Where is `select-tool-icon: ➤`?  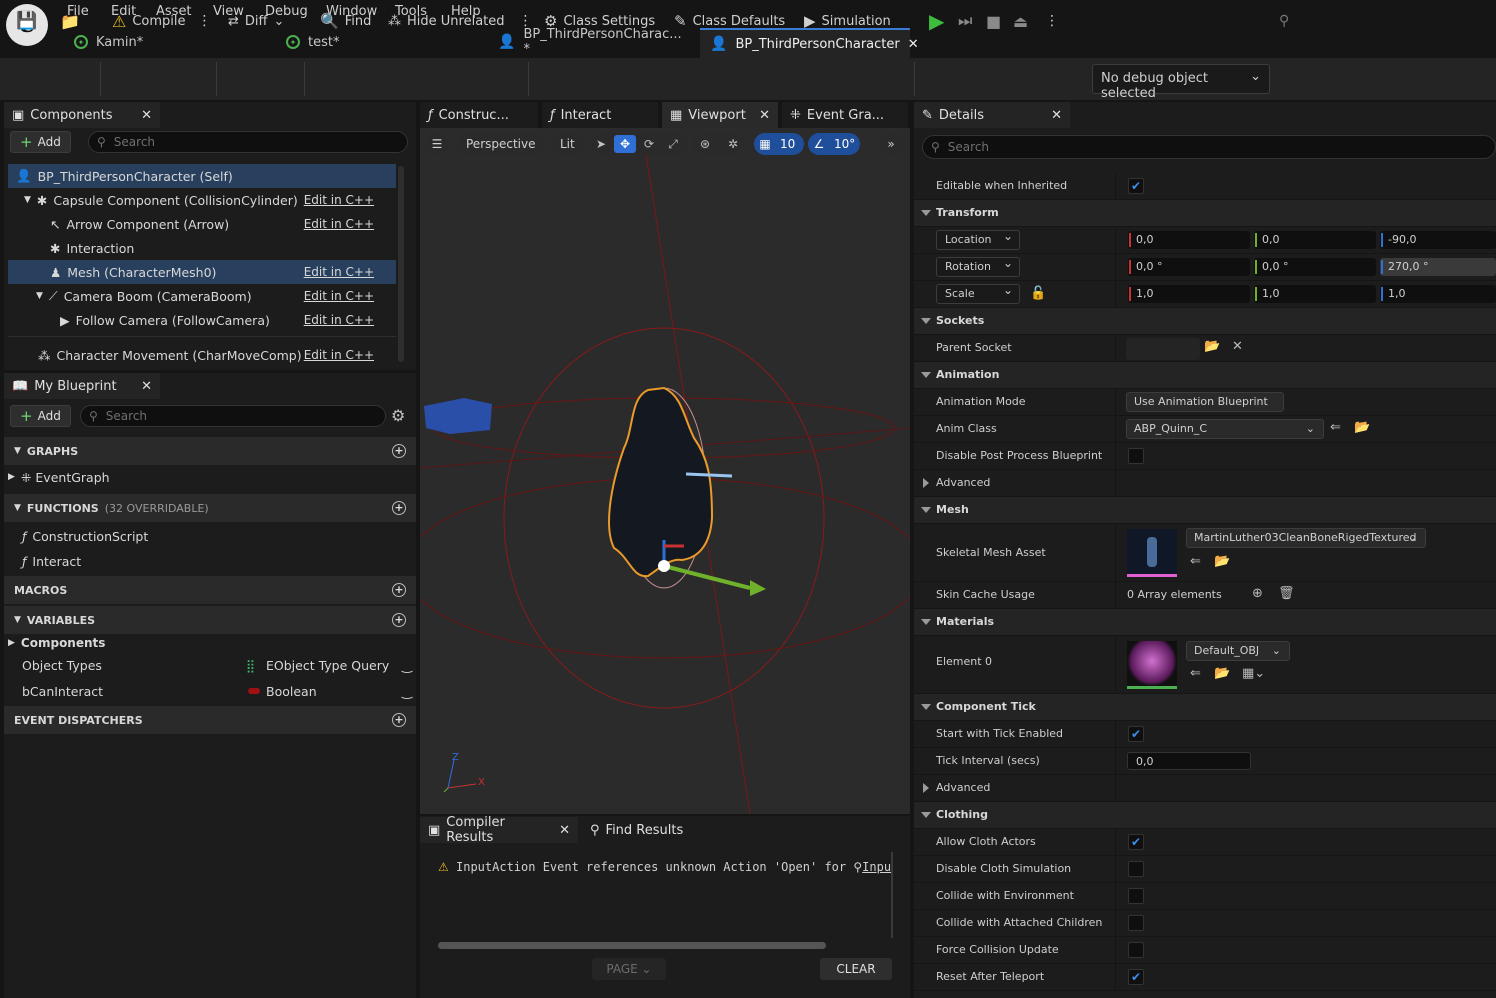 select-tool-icon: ➤ is located at coordinates (601, 144).